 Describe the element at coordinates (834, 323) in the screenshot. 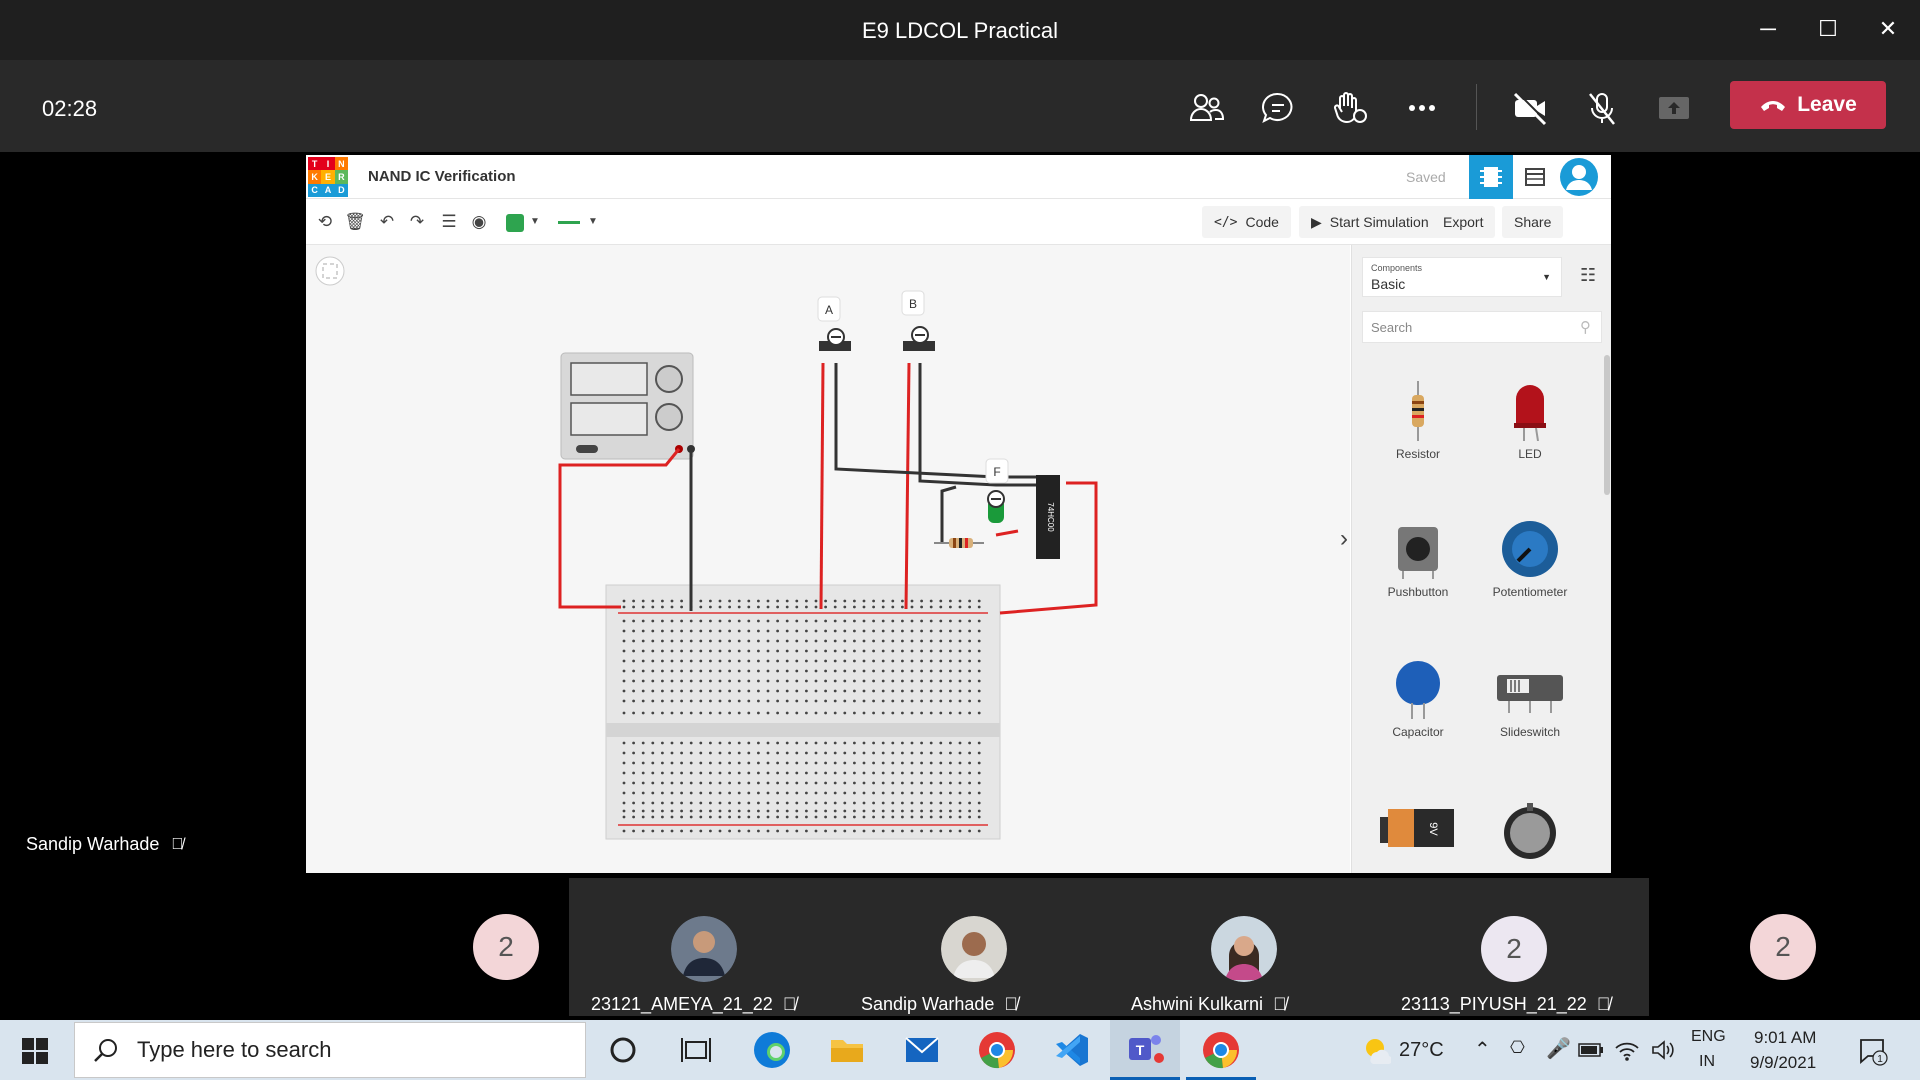

I see `switch-a: A` at that location.